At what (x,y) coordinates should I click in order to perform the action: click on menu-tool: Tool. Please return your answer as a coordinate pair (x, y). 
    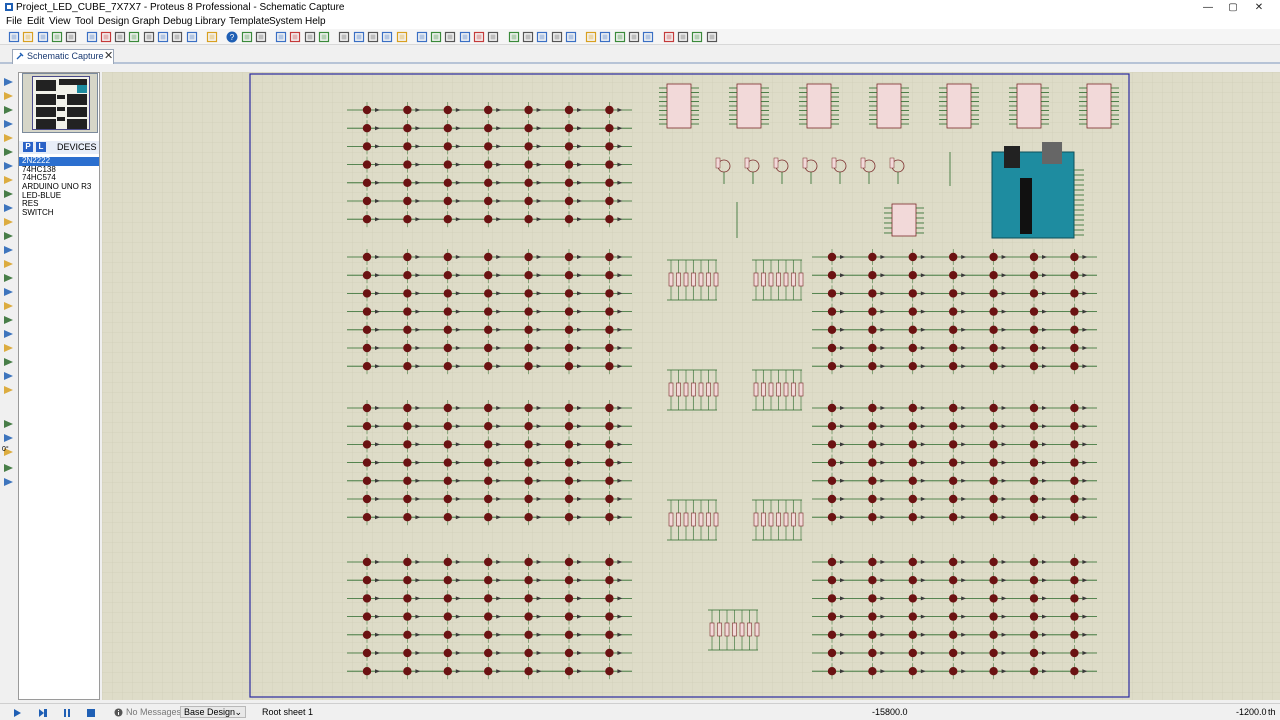
    Looking at the image, I should click on (84, 22).